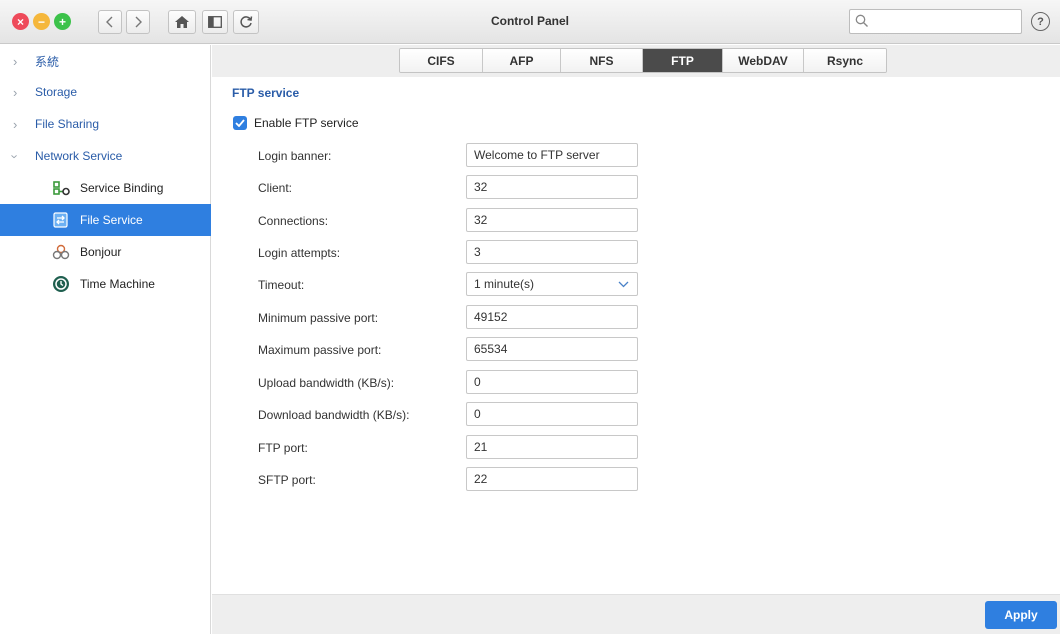  What do you see at coordinates (281, 285) in the screenshot?
I see `timeout-label: Timeout:` at bounding box center [281, 285].